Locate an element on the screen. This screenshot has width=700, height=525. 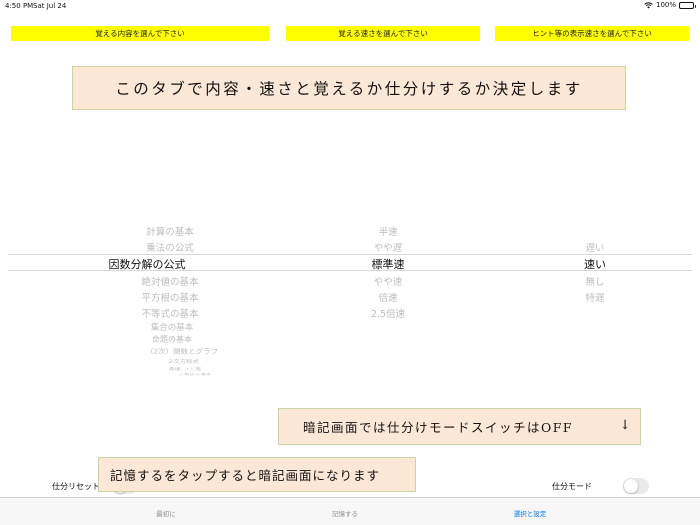
sort-mode-toggle-knob is located at coordinates (631, 486).